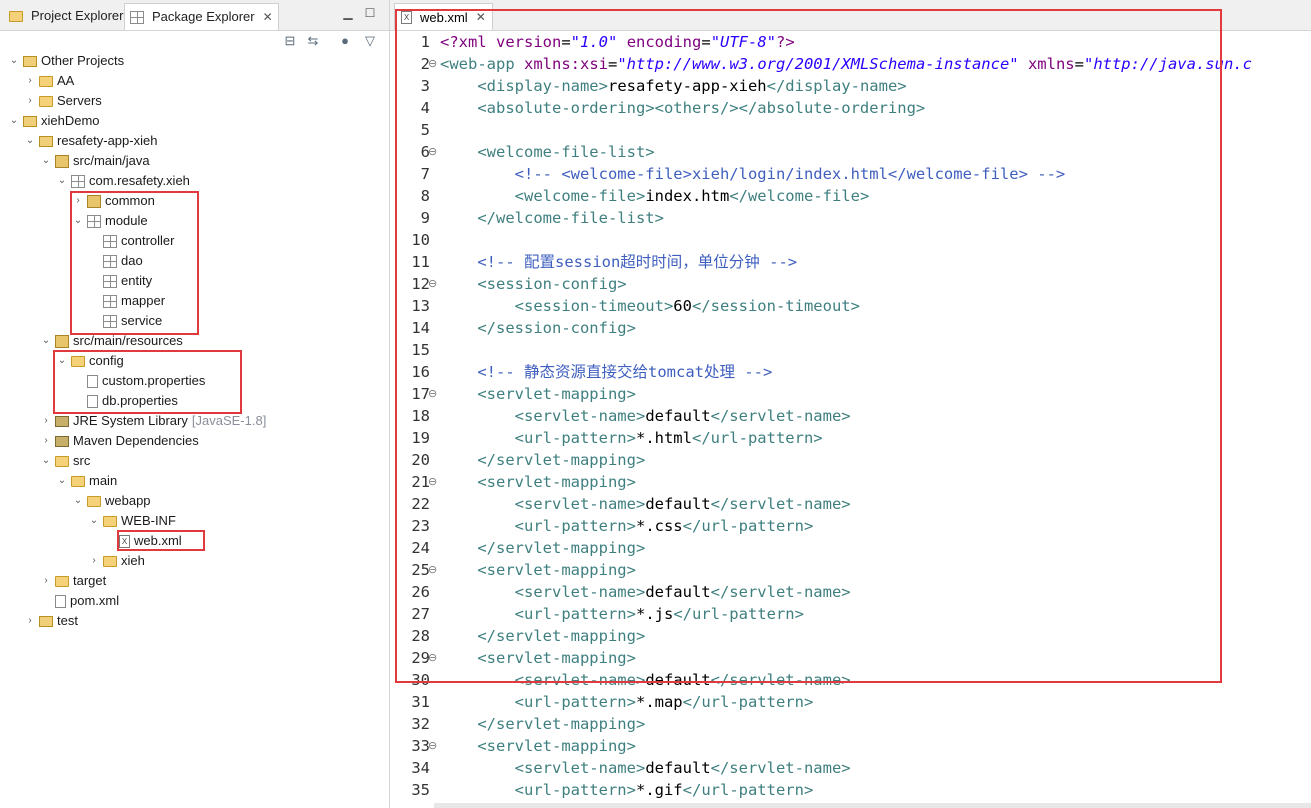 The image size is (1311, 808). Describe the element at coordinates (49, 81) in the screenshot. I see `tree-item: › AA` at that location.